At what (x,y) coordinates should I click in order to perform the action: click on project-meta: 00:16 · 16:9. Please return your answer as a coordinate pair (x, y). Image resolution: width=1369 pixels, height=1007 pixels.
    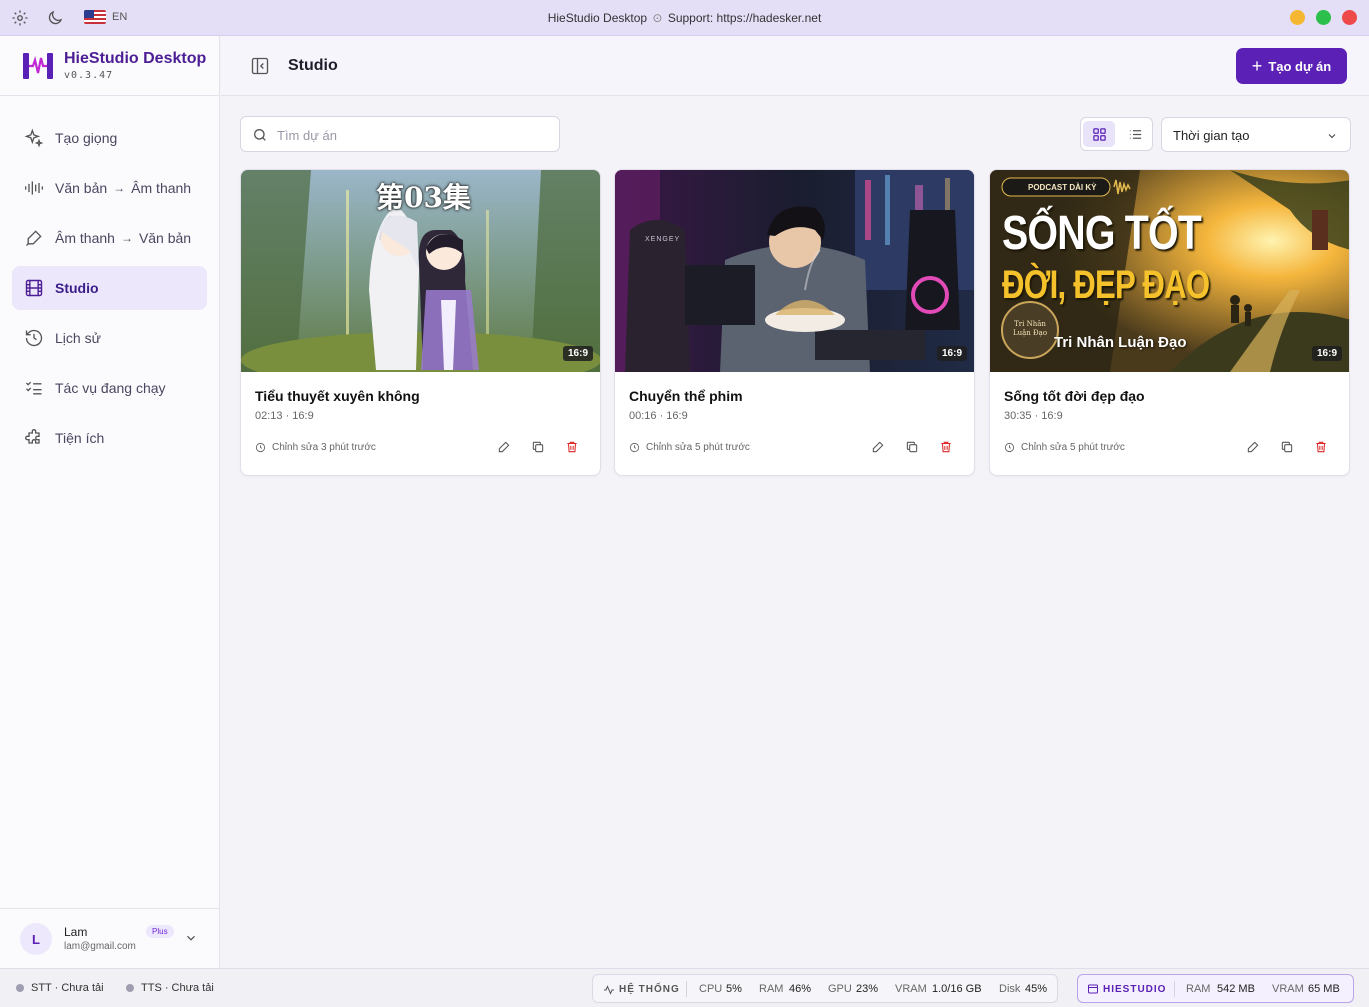
    Looking at the image, I should click on (658, 416).